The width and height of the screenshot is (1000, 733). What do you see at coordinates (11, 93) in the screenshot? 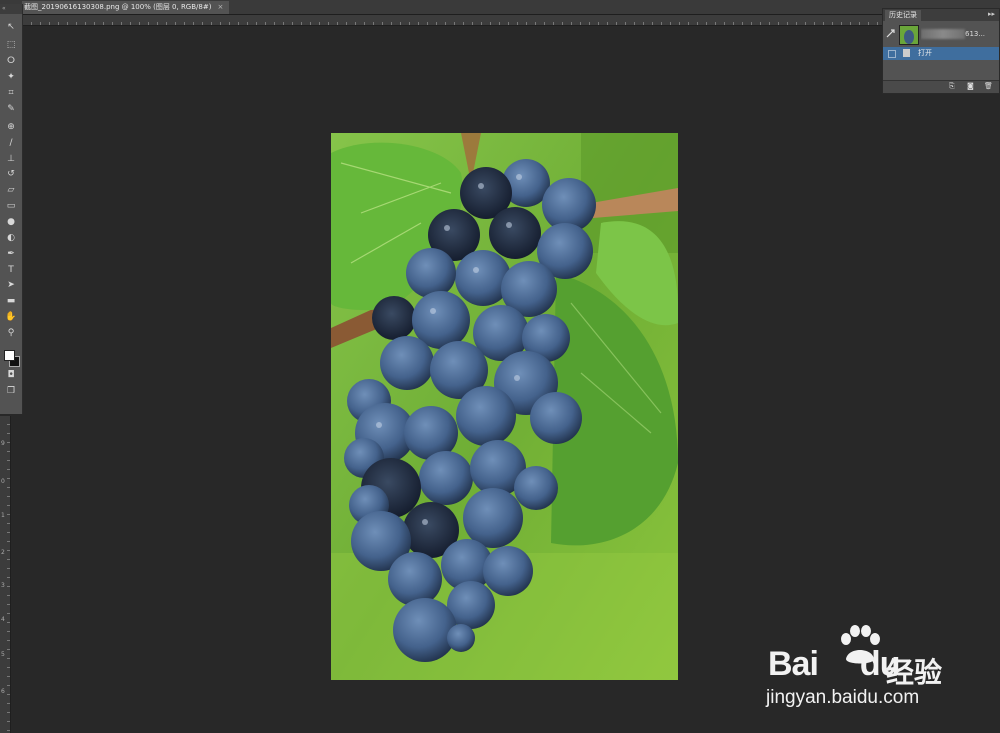
I see `crop-tool-icon: ⌗` at bounding box center [11, 93].